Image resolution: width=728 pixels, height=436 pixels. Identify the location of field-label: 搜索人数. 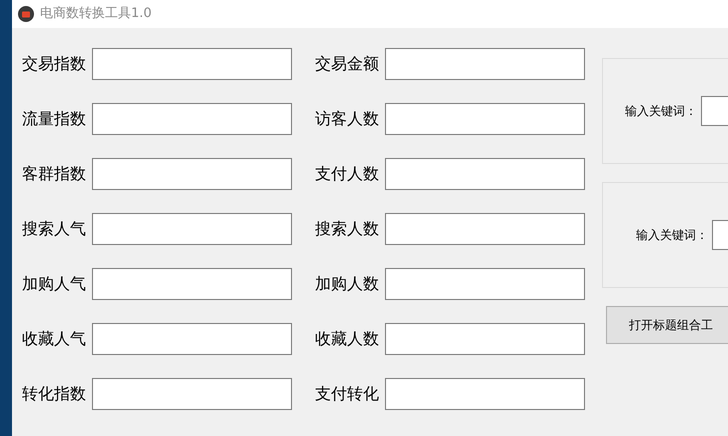
(346, 229).